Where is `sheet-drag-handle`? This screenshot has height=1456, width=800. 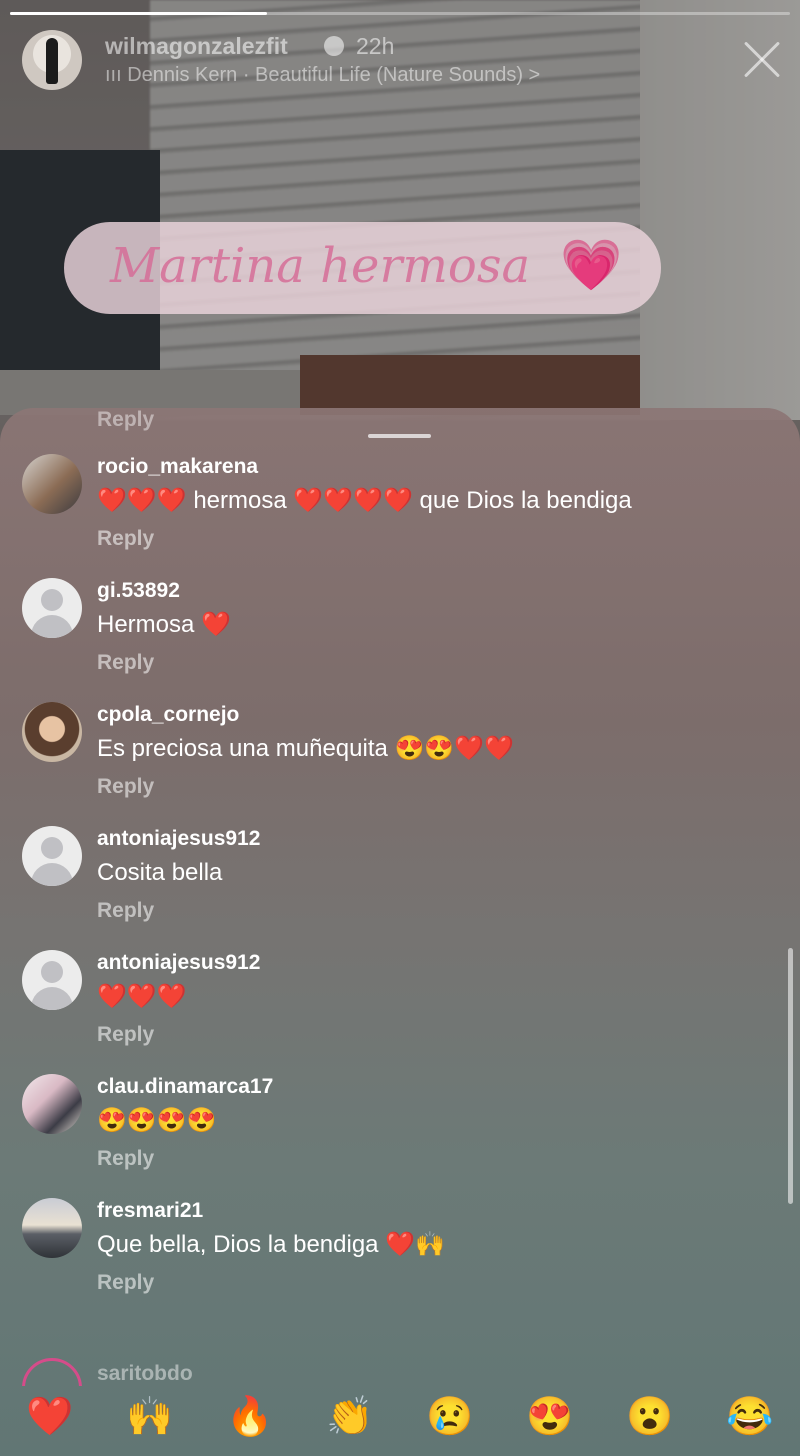
sheet-drag-handle is located at coordinates (399, 436).